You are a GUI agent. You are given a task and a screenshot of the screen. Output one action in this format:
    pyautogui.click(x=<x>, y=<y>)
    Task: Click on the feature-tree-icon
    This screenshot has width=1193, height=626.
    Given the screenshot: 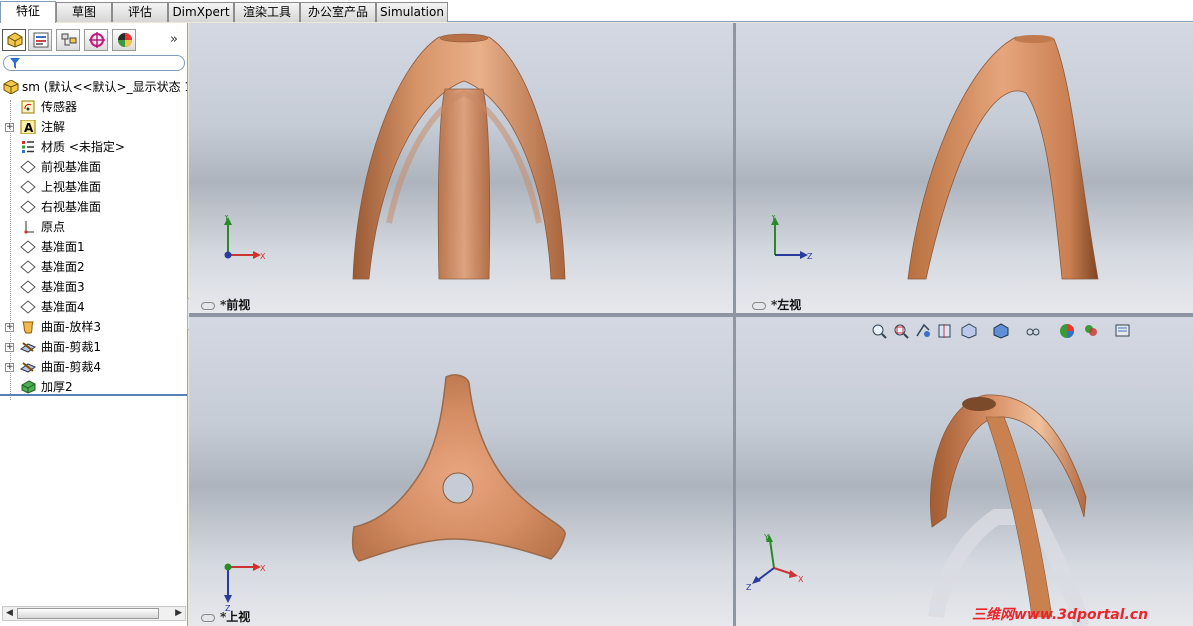 What is the action you would take?
    pyautogui.click(x=15, y=40)
    